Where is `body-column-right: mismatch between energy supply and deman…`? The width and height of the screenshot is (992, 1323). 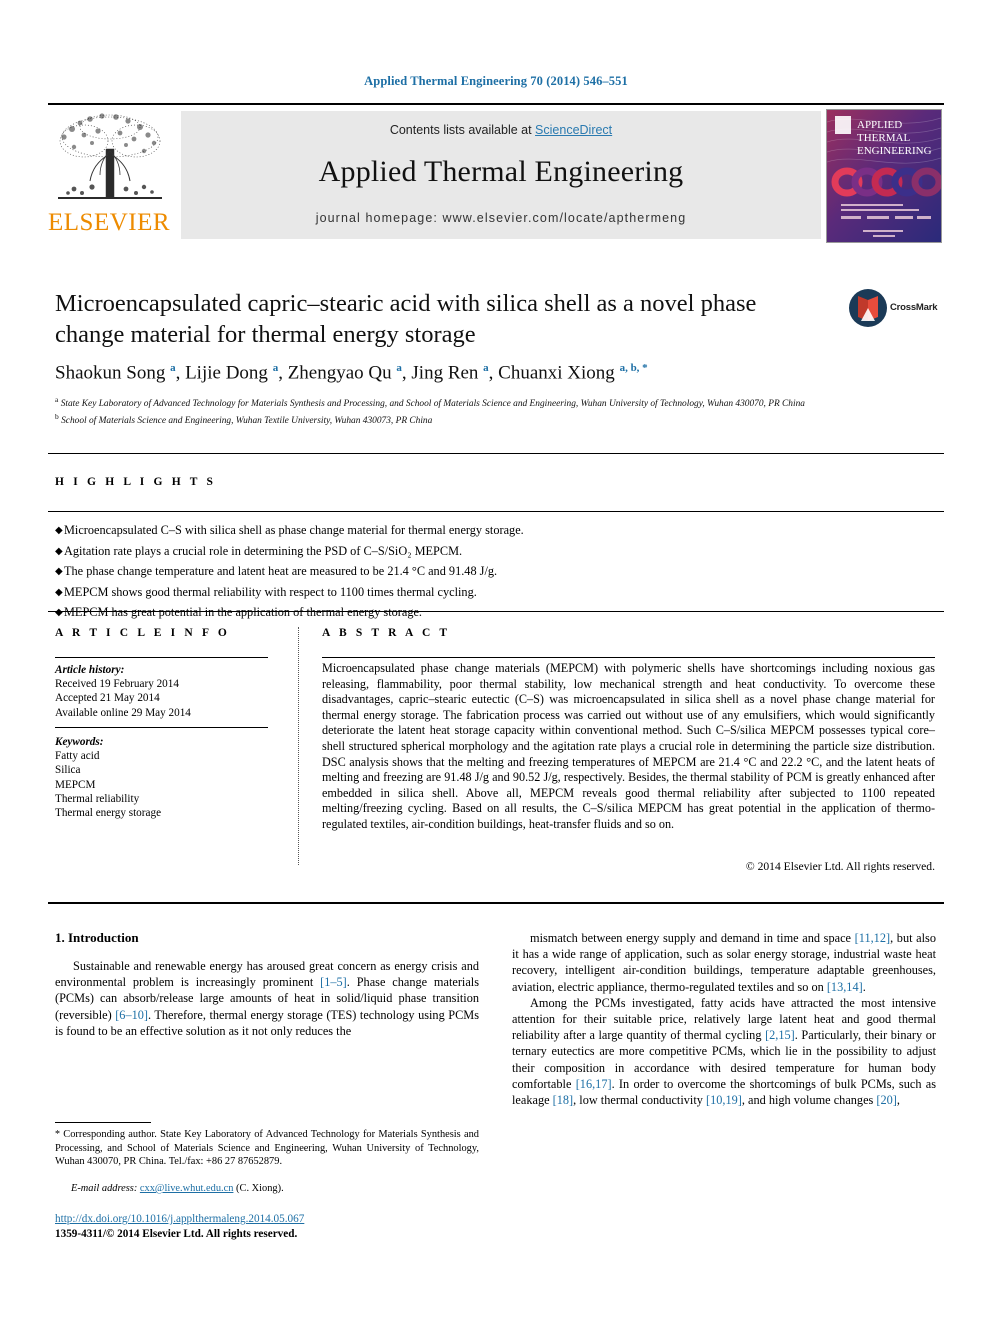 body-column-right: mismatch between energy supply and deman… is located at coordinates (724, 1019).